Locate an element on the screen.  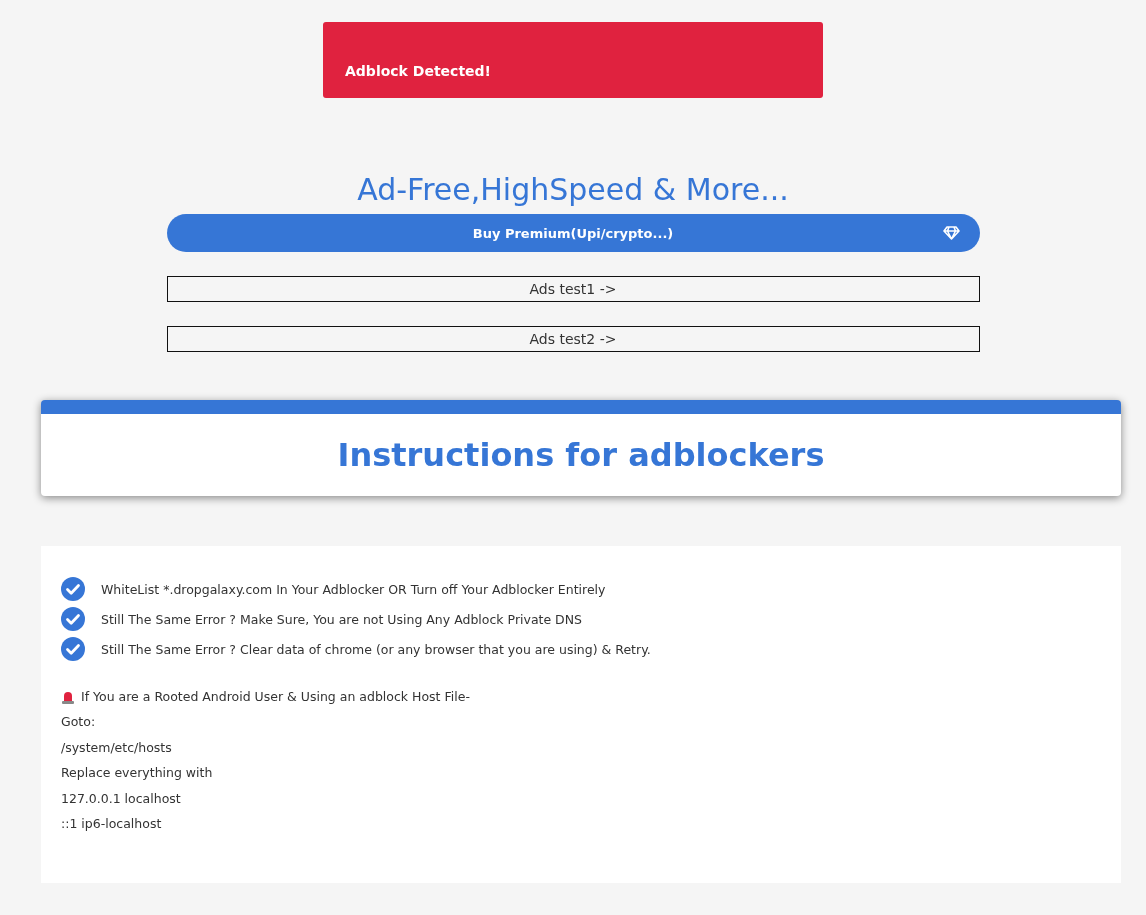
instruction-line: 127.0.0.1 localhost is located at coordinates (121, 798).